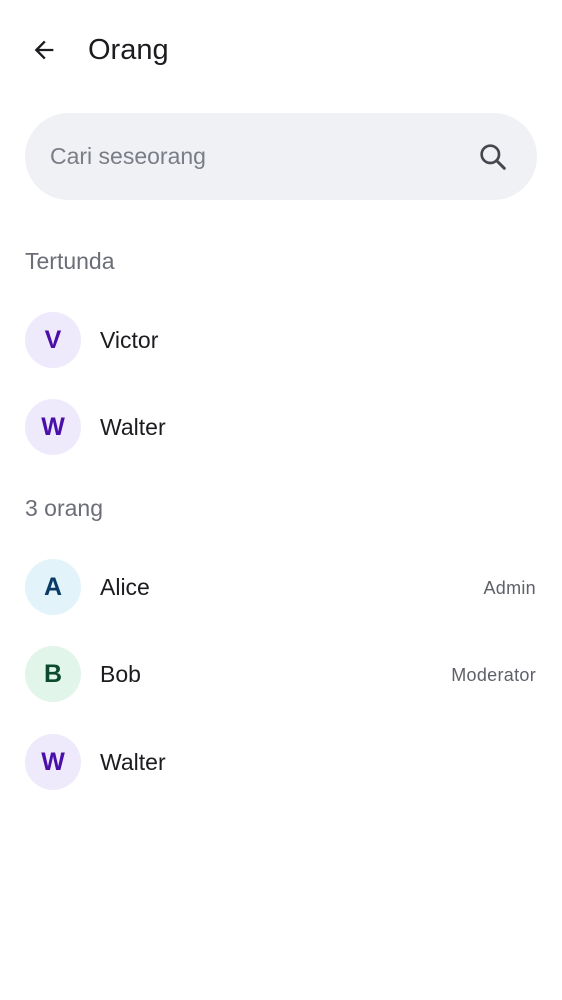 Image resolution: width=562 pixels, height=1000 pixels. What do you see at coordinates (128, 50) in the screenshot?
I see `page-title: Orang` at bounding box center [128, 50].